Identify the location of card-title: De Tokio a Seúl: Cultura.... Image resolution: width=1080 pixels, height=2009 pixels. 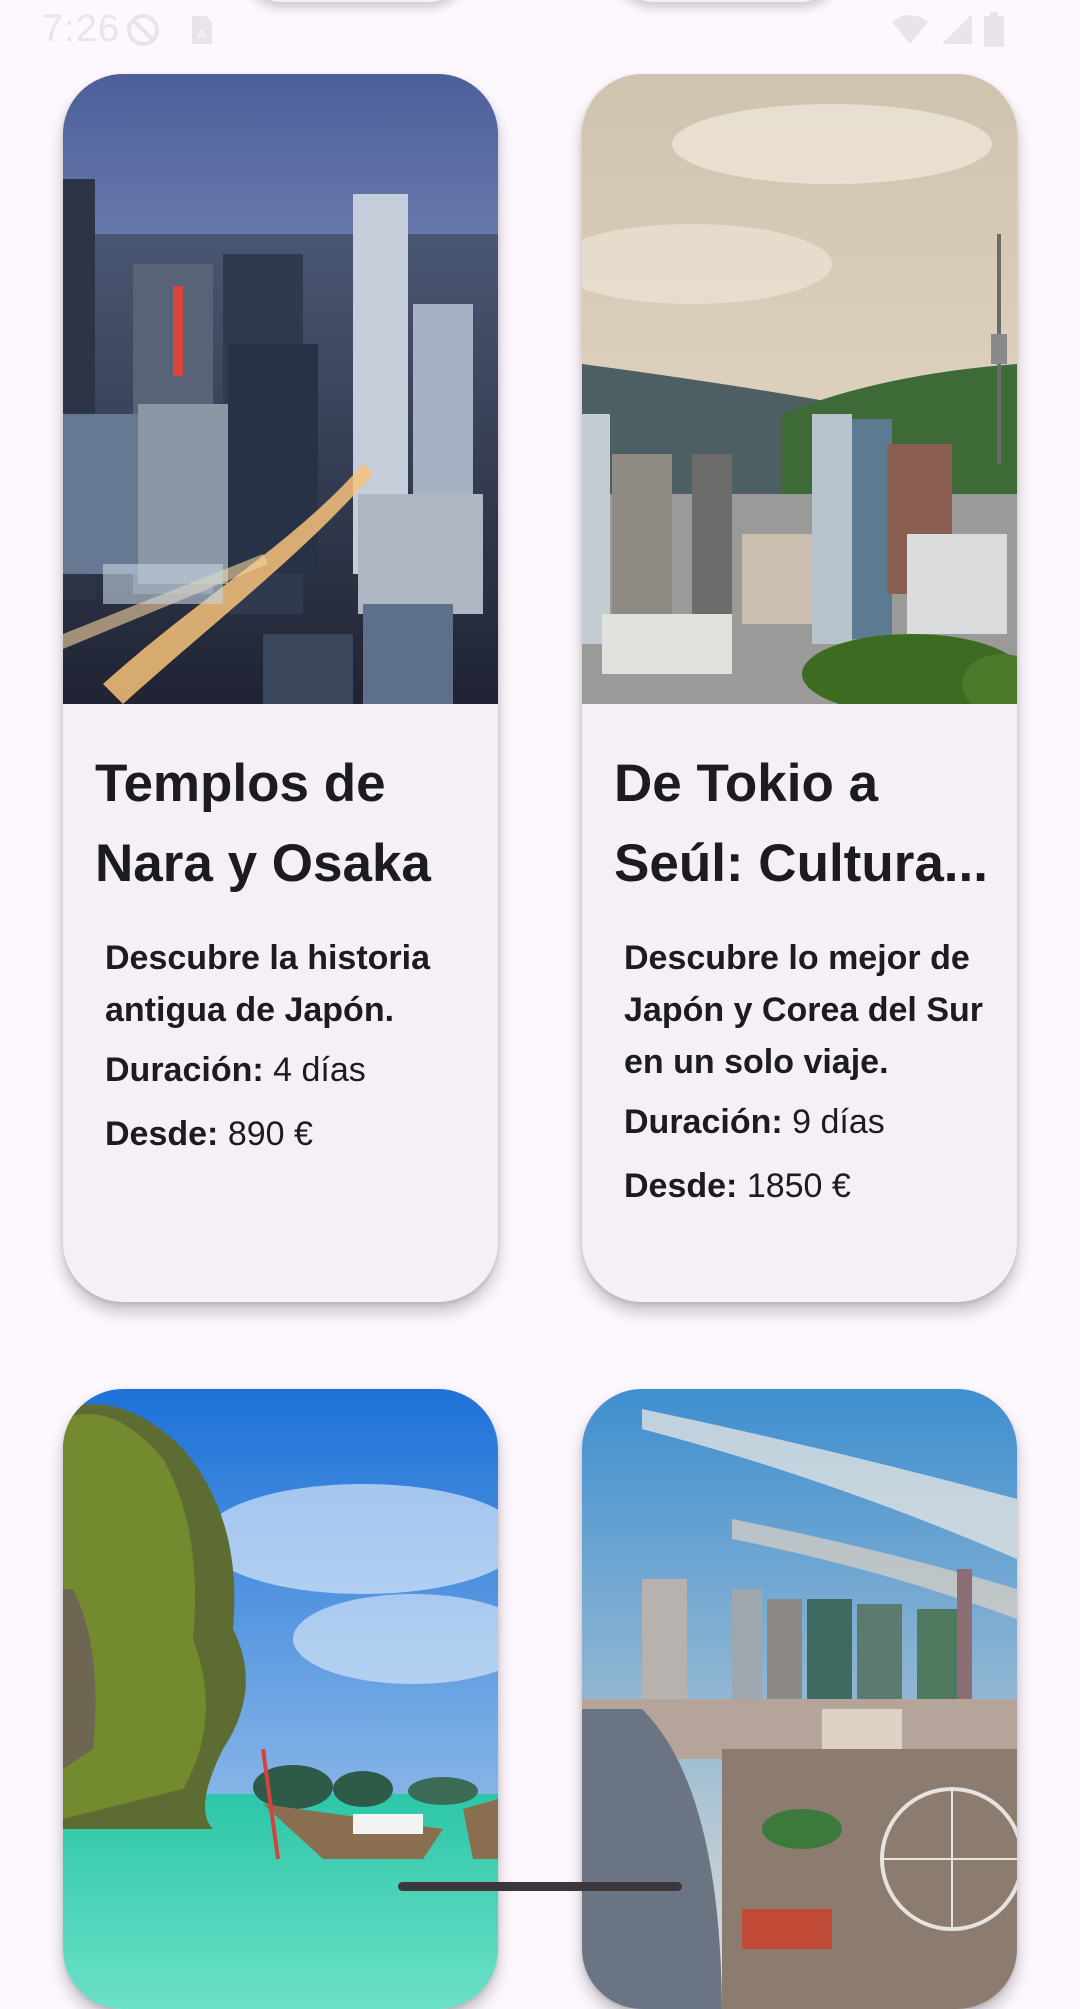
(801, 823).